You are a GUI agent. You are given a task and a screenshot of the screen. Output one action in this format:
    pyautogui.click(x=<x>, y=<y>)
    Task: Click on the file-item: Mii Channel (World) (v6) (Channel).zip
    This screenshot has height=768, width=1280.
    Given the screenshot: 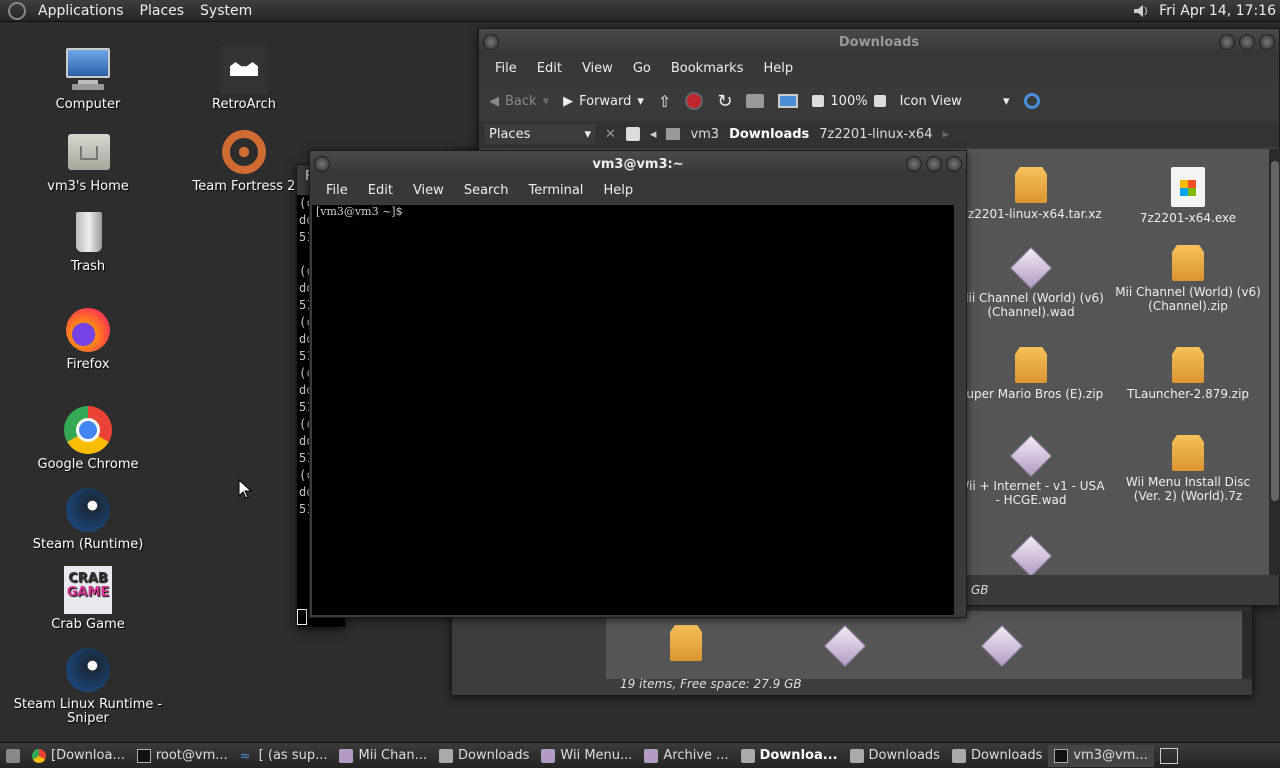 What is the action you would take?
    pyautogui.click(x=1188, y=279)
    